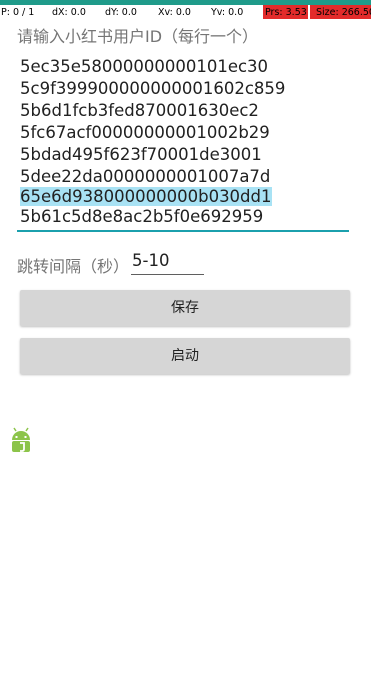  Describe the element at coordinates (18, 12) in the screenshot. I see `pointer-count: P: 0 / 1` at that location.